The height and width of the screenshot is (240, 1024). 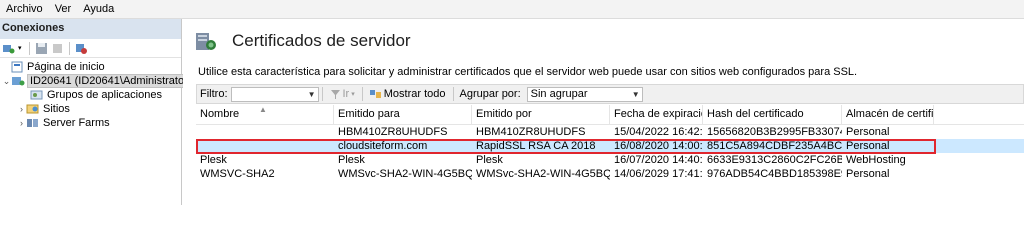 What do you see at coordinates (584, 94) in the screenshot?
I see `group-by-select: Sin agrupar ▼` at bounding box center [584, 94].